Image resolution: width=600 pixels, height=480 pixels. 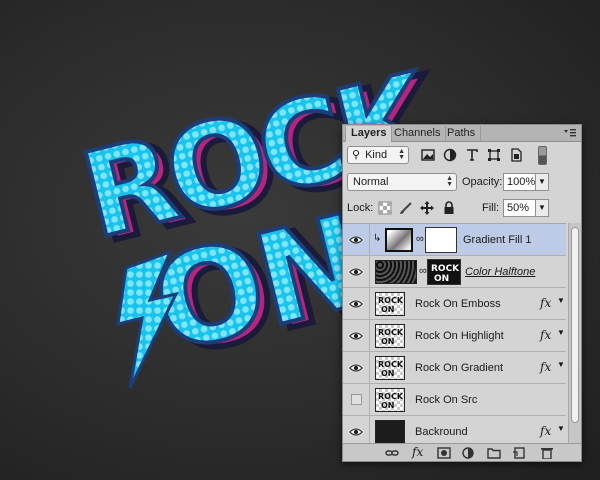 I want to click on layer-name: Rock On Gradient, so click(x=459, y=368).